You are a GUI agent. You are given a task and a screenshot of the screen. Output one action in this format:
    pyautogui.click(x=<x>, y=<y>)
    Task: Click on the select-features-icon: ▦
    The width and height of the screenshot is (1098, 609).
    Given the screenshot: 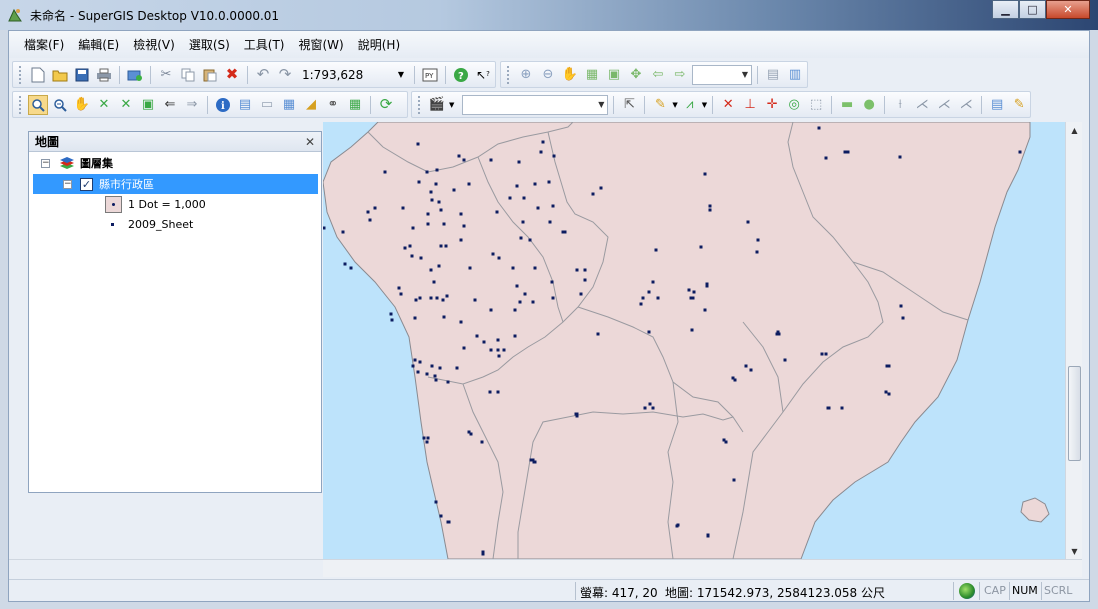 What is the action you would take?
    pyautogui.click(x=289, y=105)
    